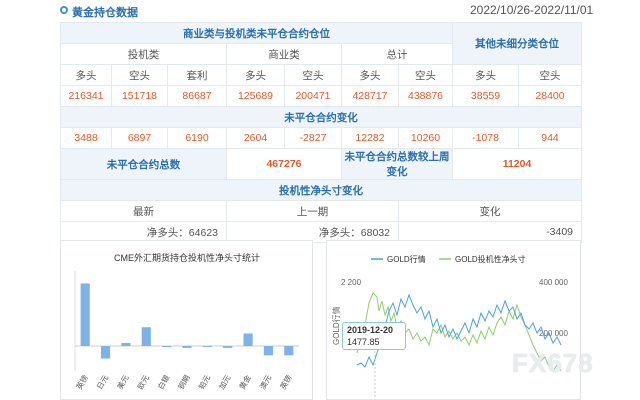  I want to click on watermark-logo: FX678, so click(553, 363).